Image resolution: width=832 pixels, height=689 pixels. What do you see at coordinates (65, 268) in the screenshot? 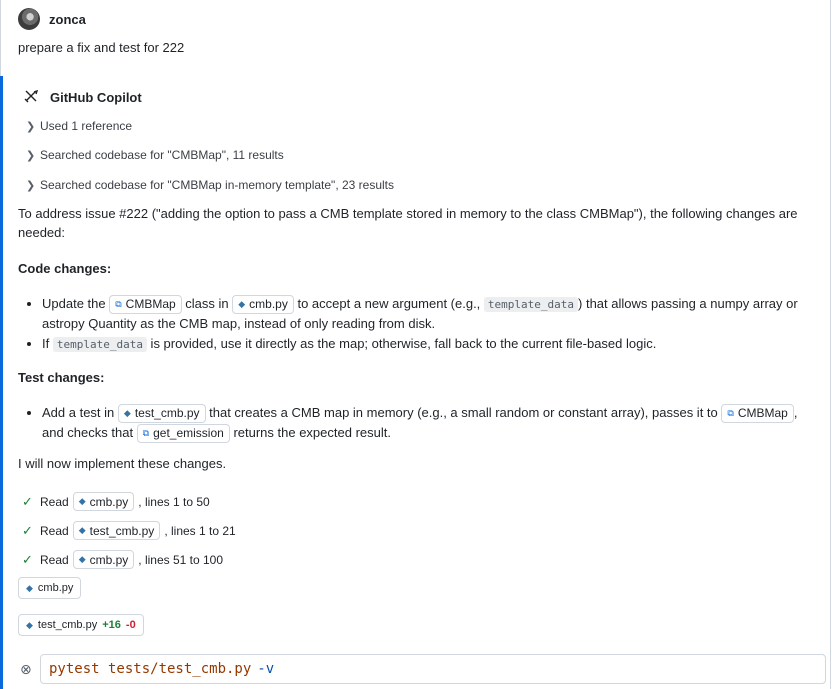
I see `code-changes-heading: Code changes:` at bounding box center [65, 268].